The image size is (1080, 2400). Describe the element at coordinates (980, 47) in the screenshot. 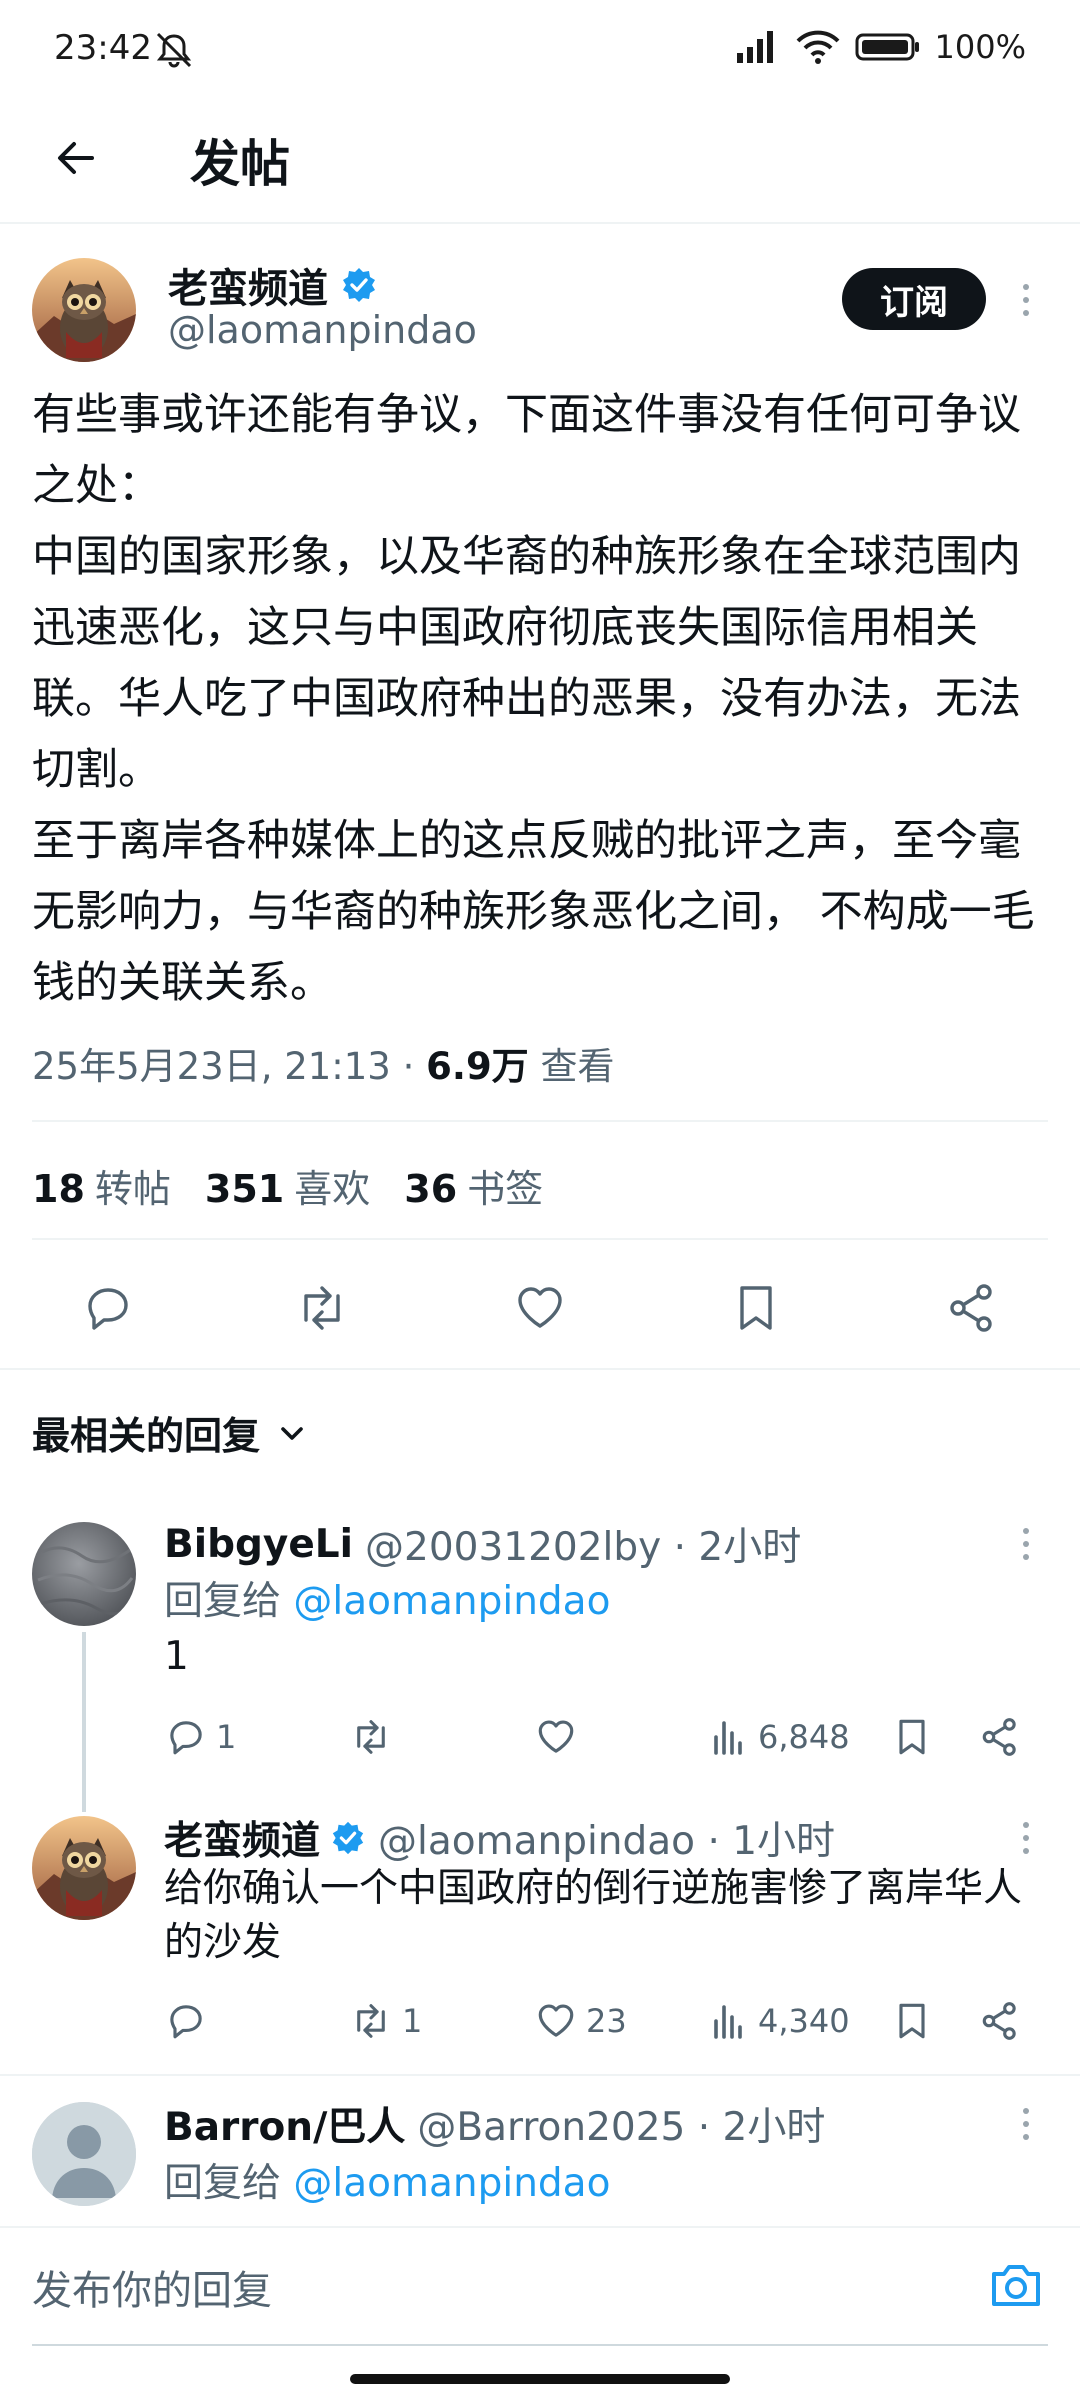

I see `battery-text: 100%` at that location.